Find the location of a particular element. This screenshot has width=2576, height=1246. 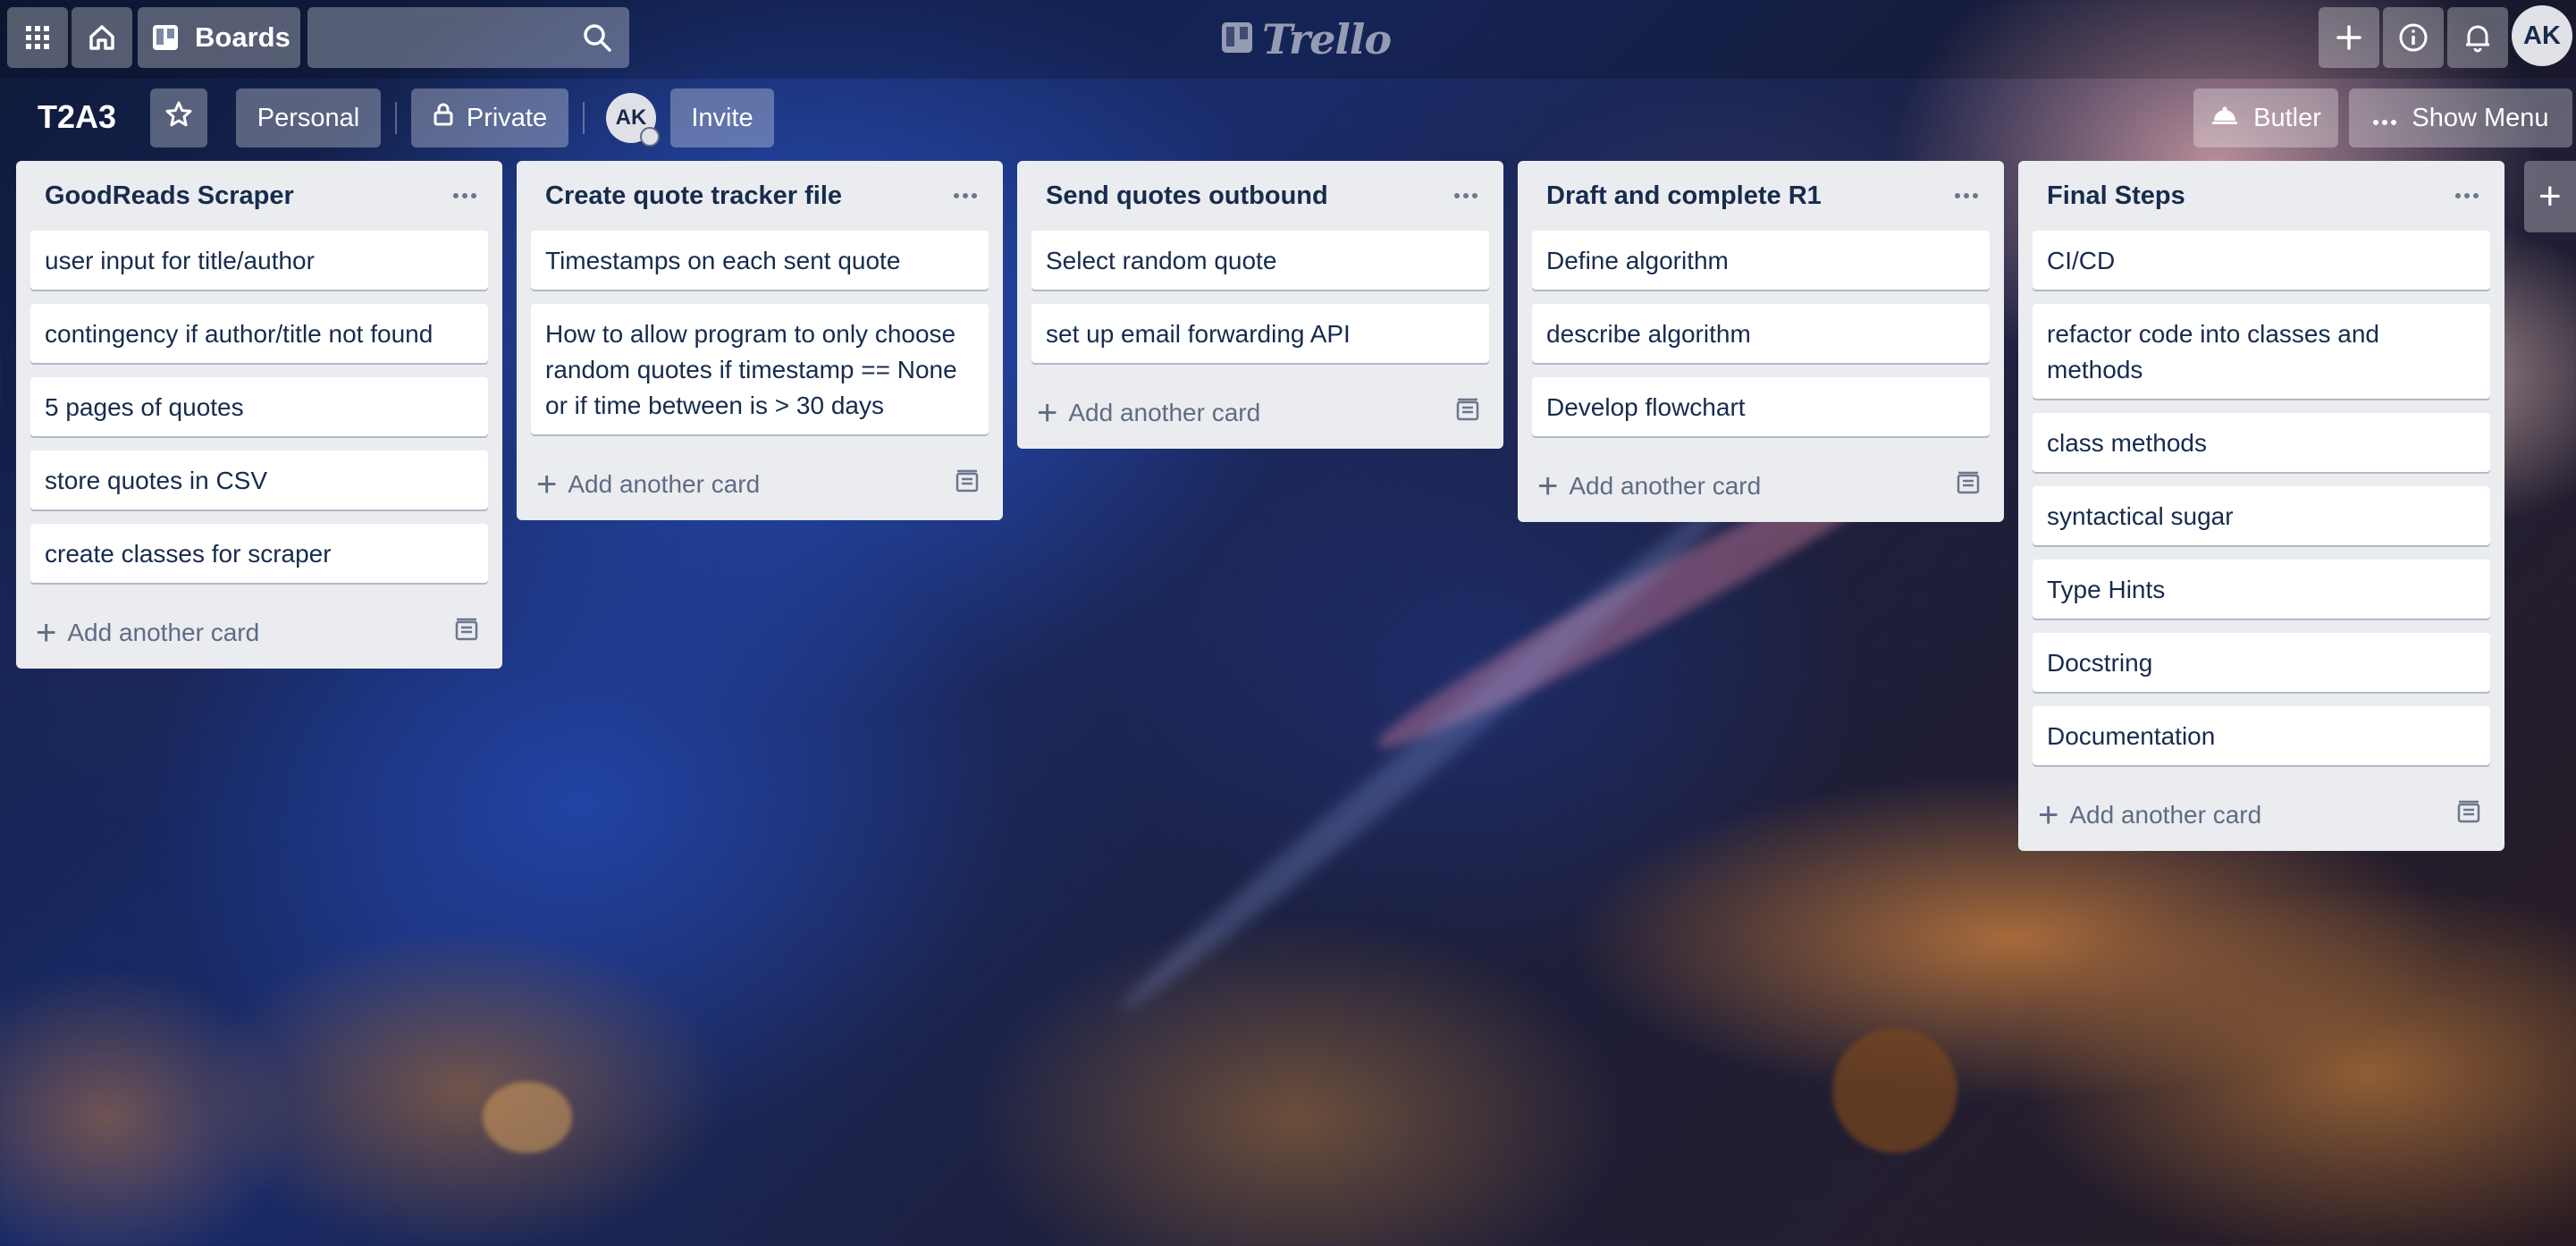

grid-icon is located at coordinates (37, 37).